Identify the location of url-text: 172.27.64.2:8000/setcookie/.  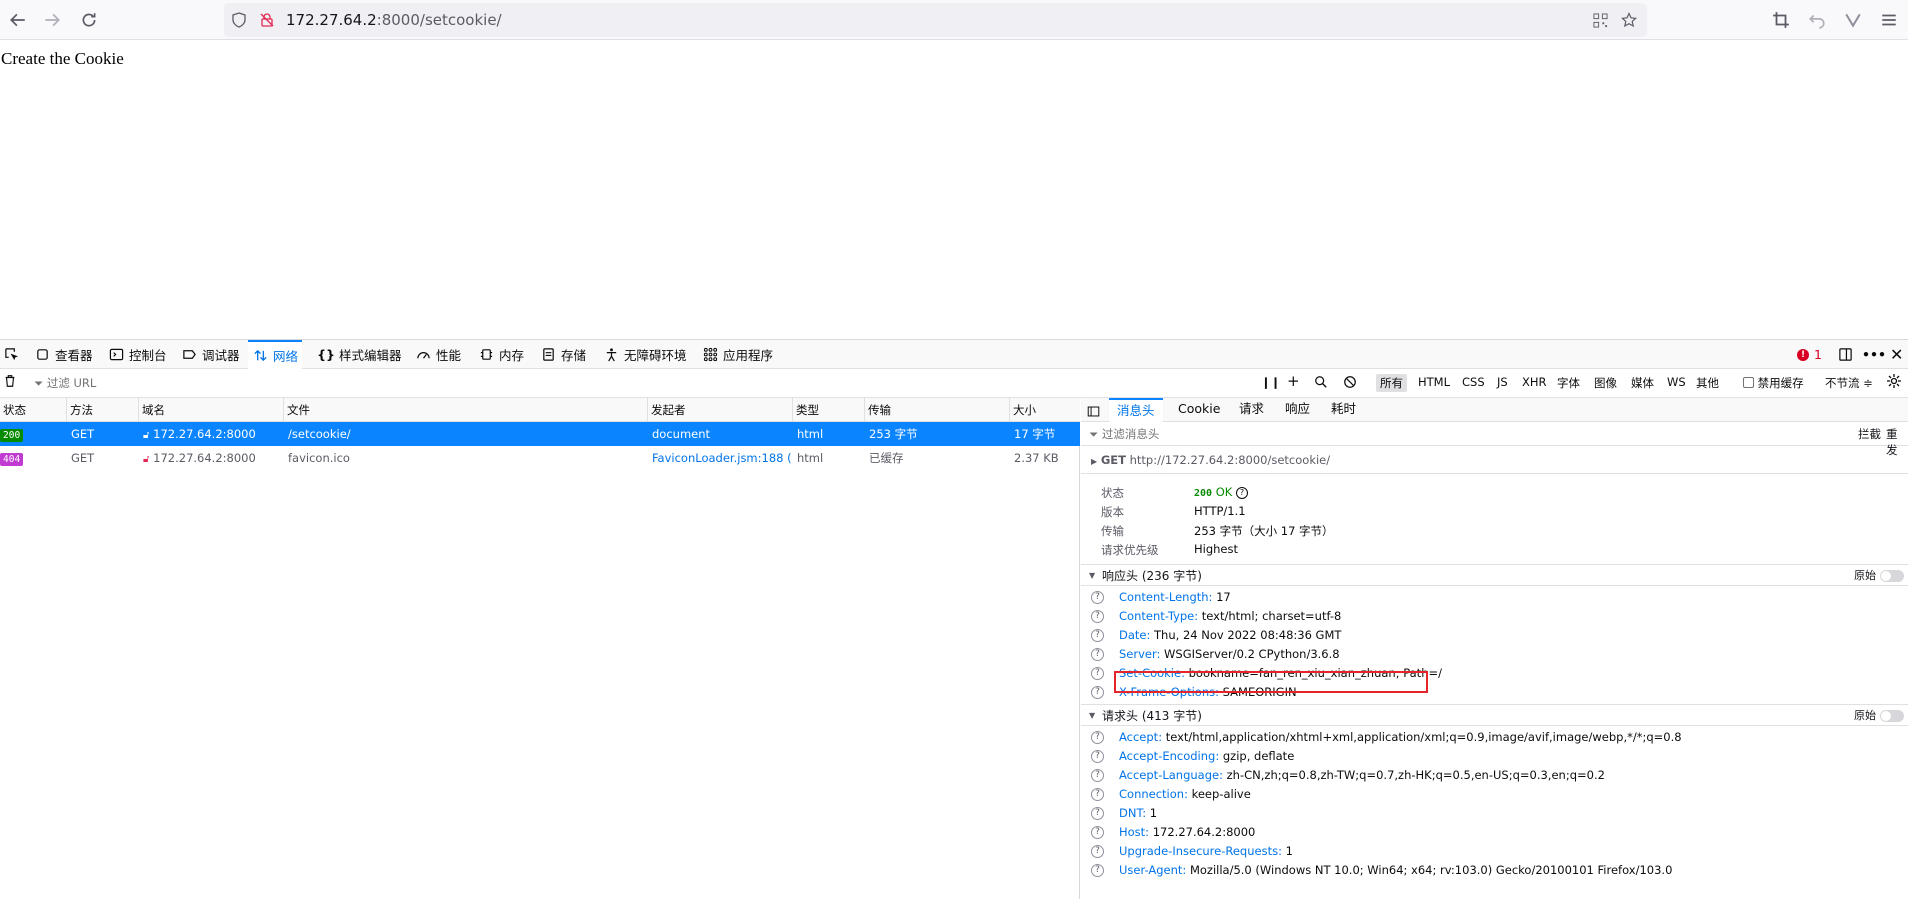
(394, 20).